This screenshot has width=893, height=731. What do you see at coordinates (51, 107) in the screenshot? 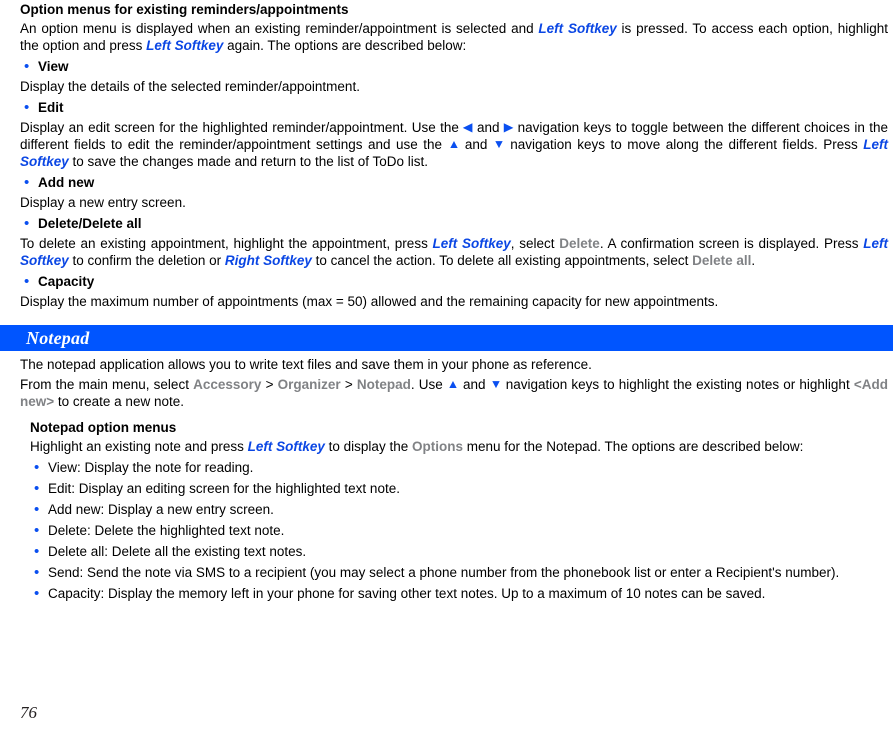
I see `option-label-edit: Edit` at bounding box center [51, 107].